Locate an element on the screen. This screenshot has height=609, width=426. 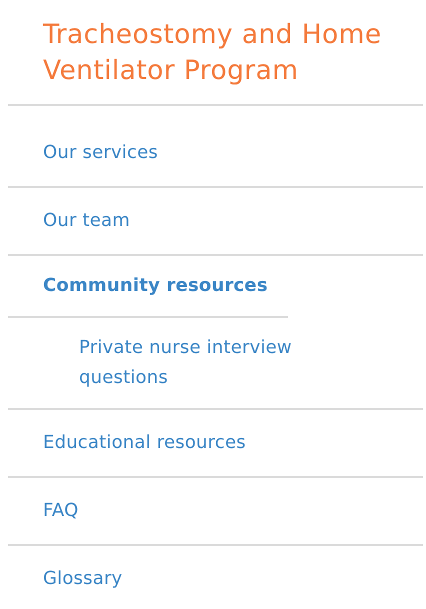
nav-item: FAQ is located at coordinates (60, 511).